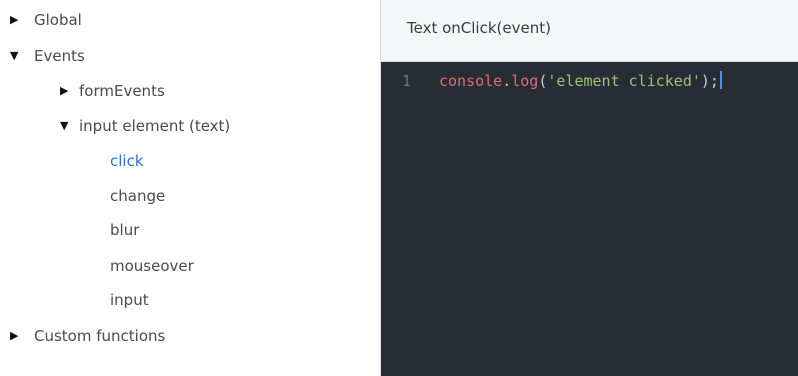  What do you see at coordinates (406, 81) in the screenshot?
I see `line-number: 1` at bounding box center [406, 81].